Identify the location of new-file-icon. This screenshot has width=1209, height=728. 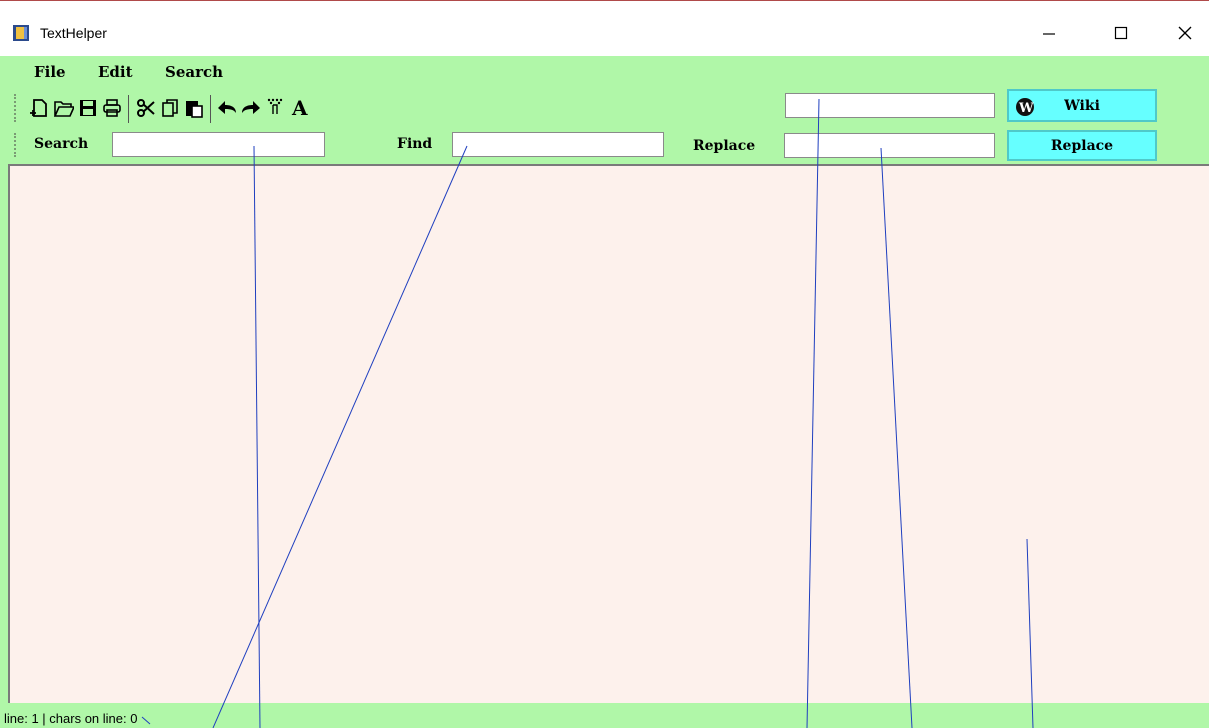
(40, 108).